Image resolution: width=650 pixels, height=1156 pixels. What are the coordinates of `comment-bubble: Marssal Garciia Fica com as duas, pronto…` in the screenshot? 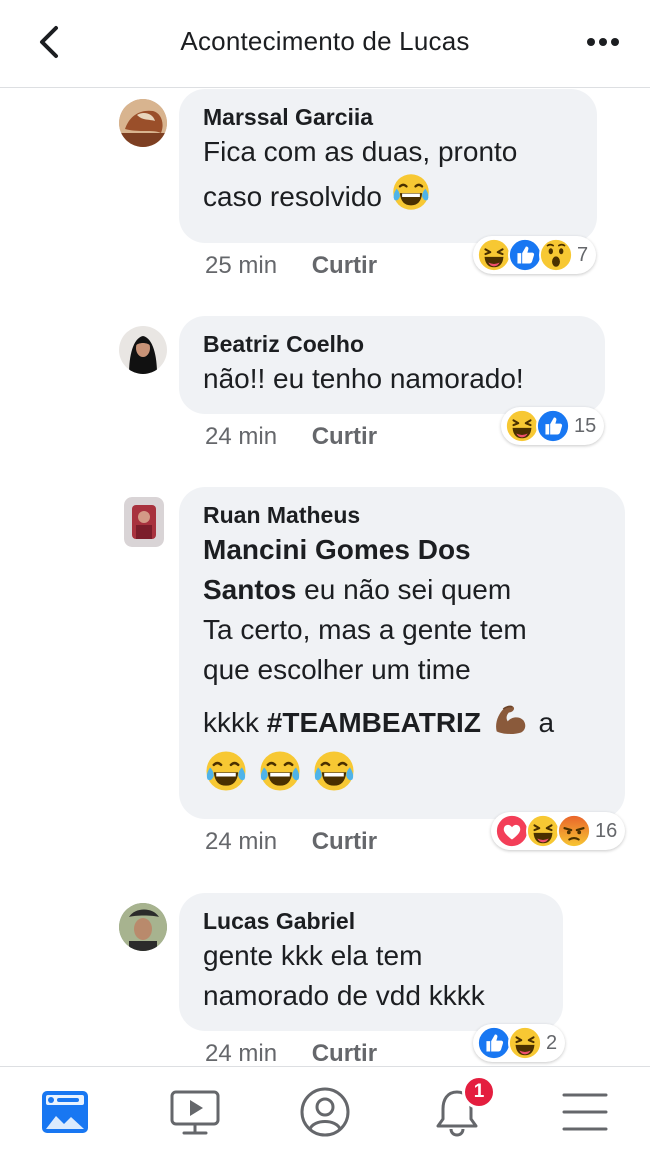 It's located at (388, 166).